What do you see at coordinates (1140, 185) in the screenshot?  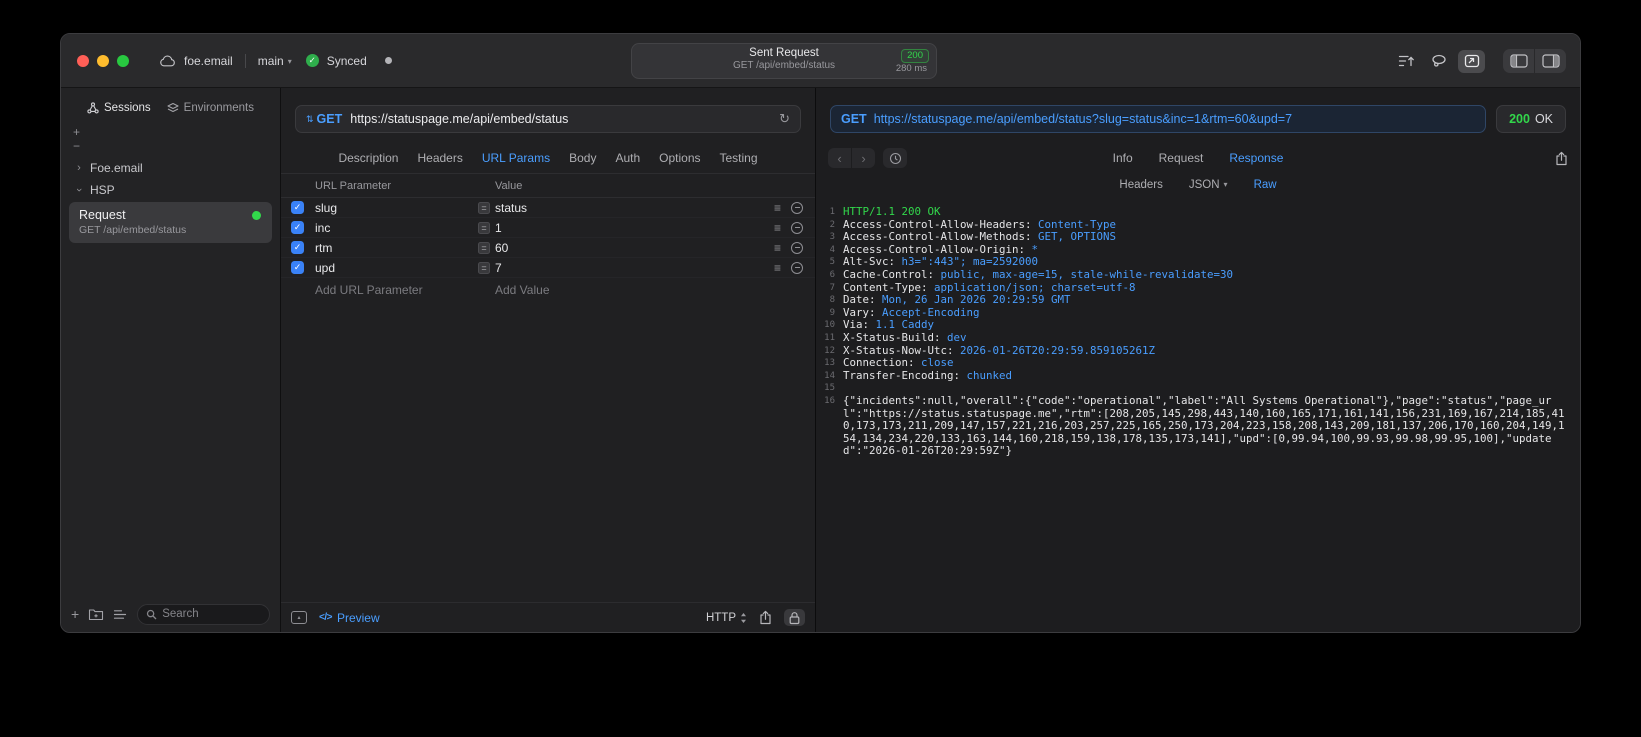 I see `subtab-headers: Headers` at bounding box center [1140, 185].